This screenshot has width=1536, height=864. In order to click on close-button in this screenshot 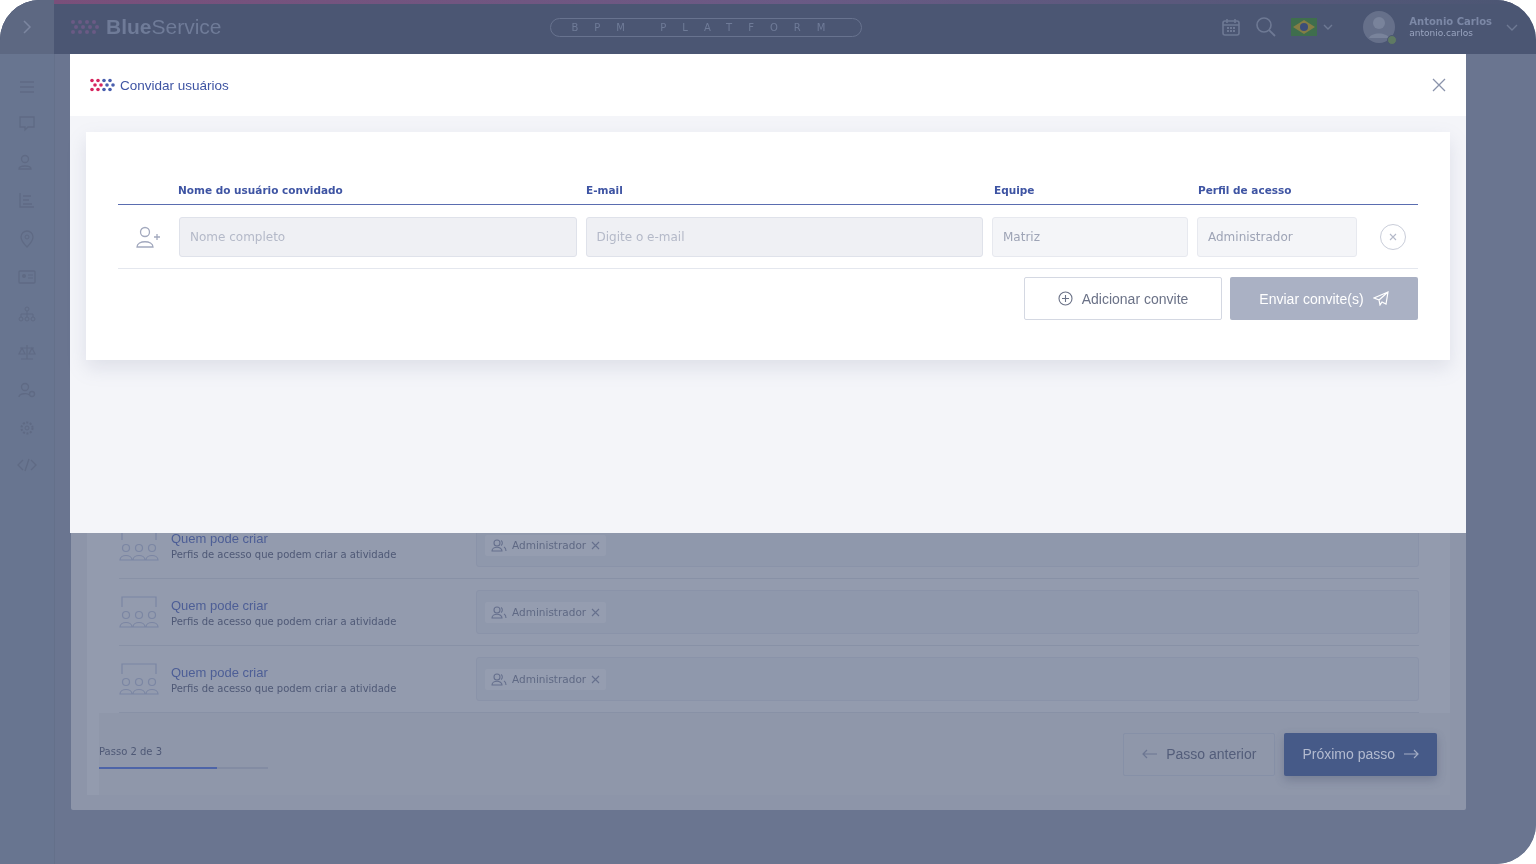, I will do `click(1439, 85)`.